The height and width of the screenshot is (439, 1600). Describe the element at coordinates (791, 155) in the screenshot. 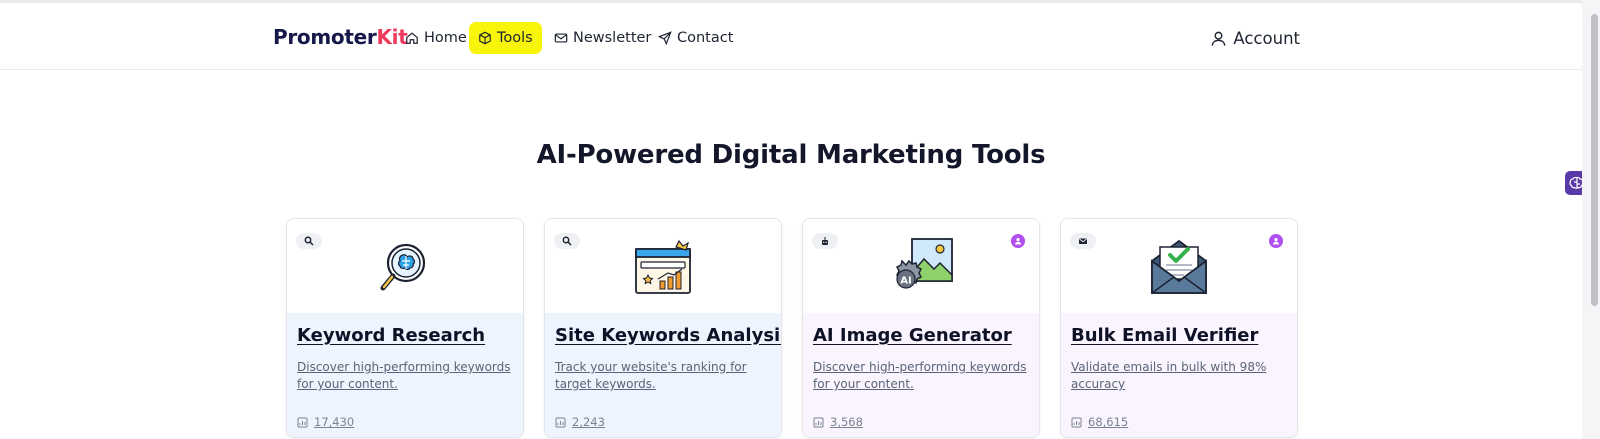

I see `page-title: AI-Powered Digital Marketing Tools` at that location.